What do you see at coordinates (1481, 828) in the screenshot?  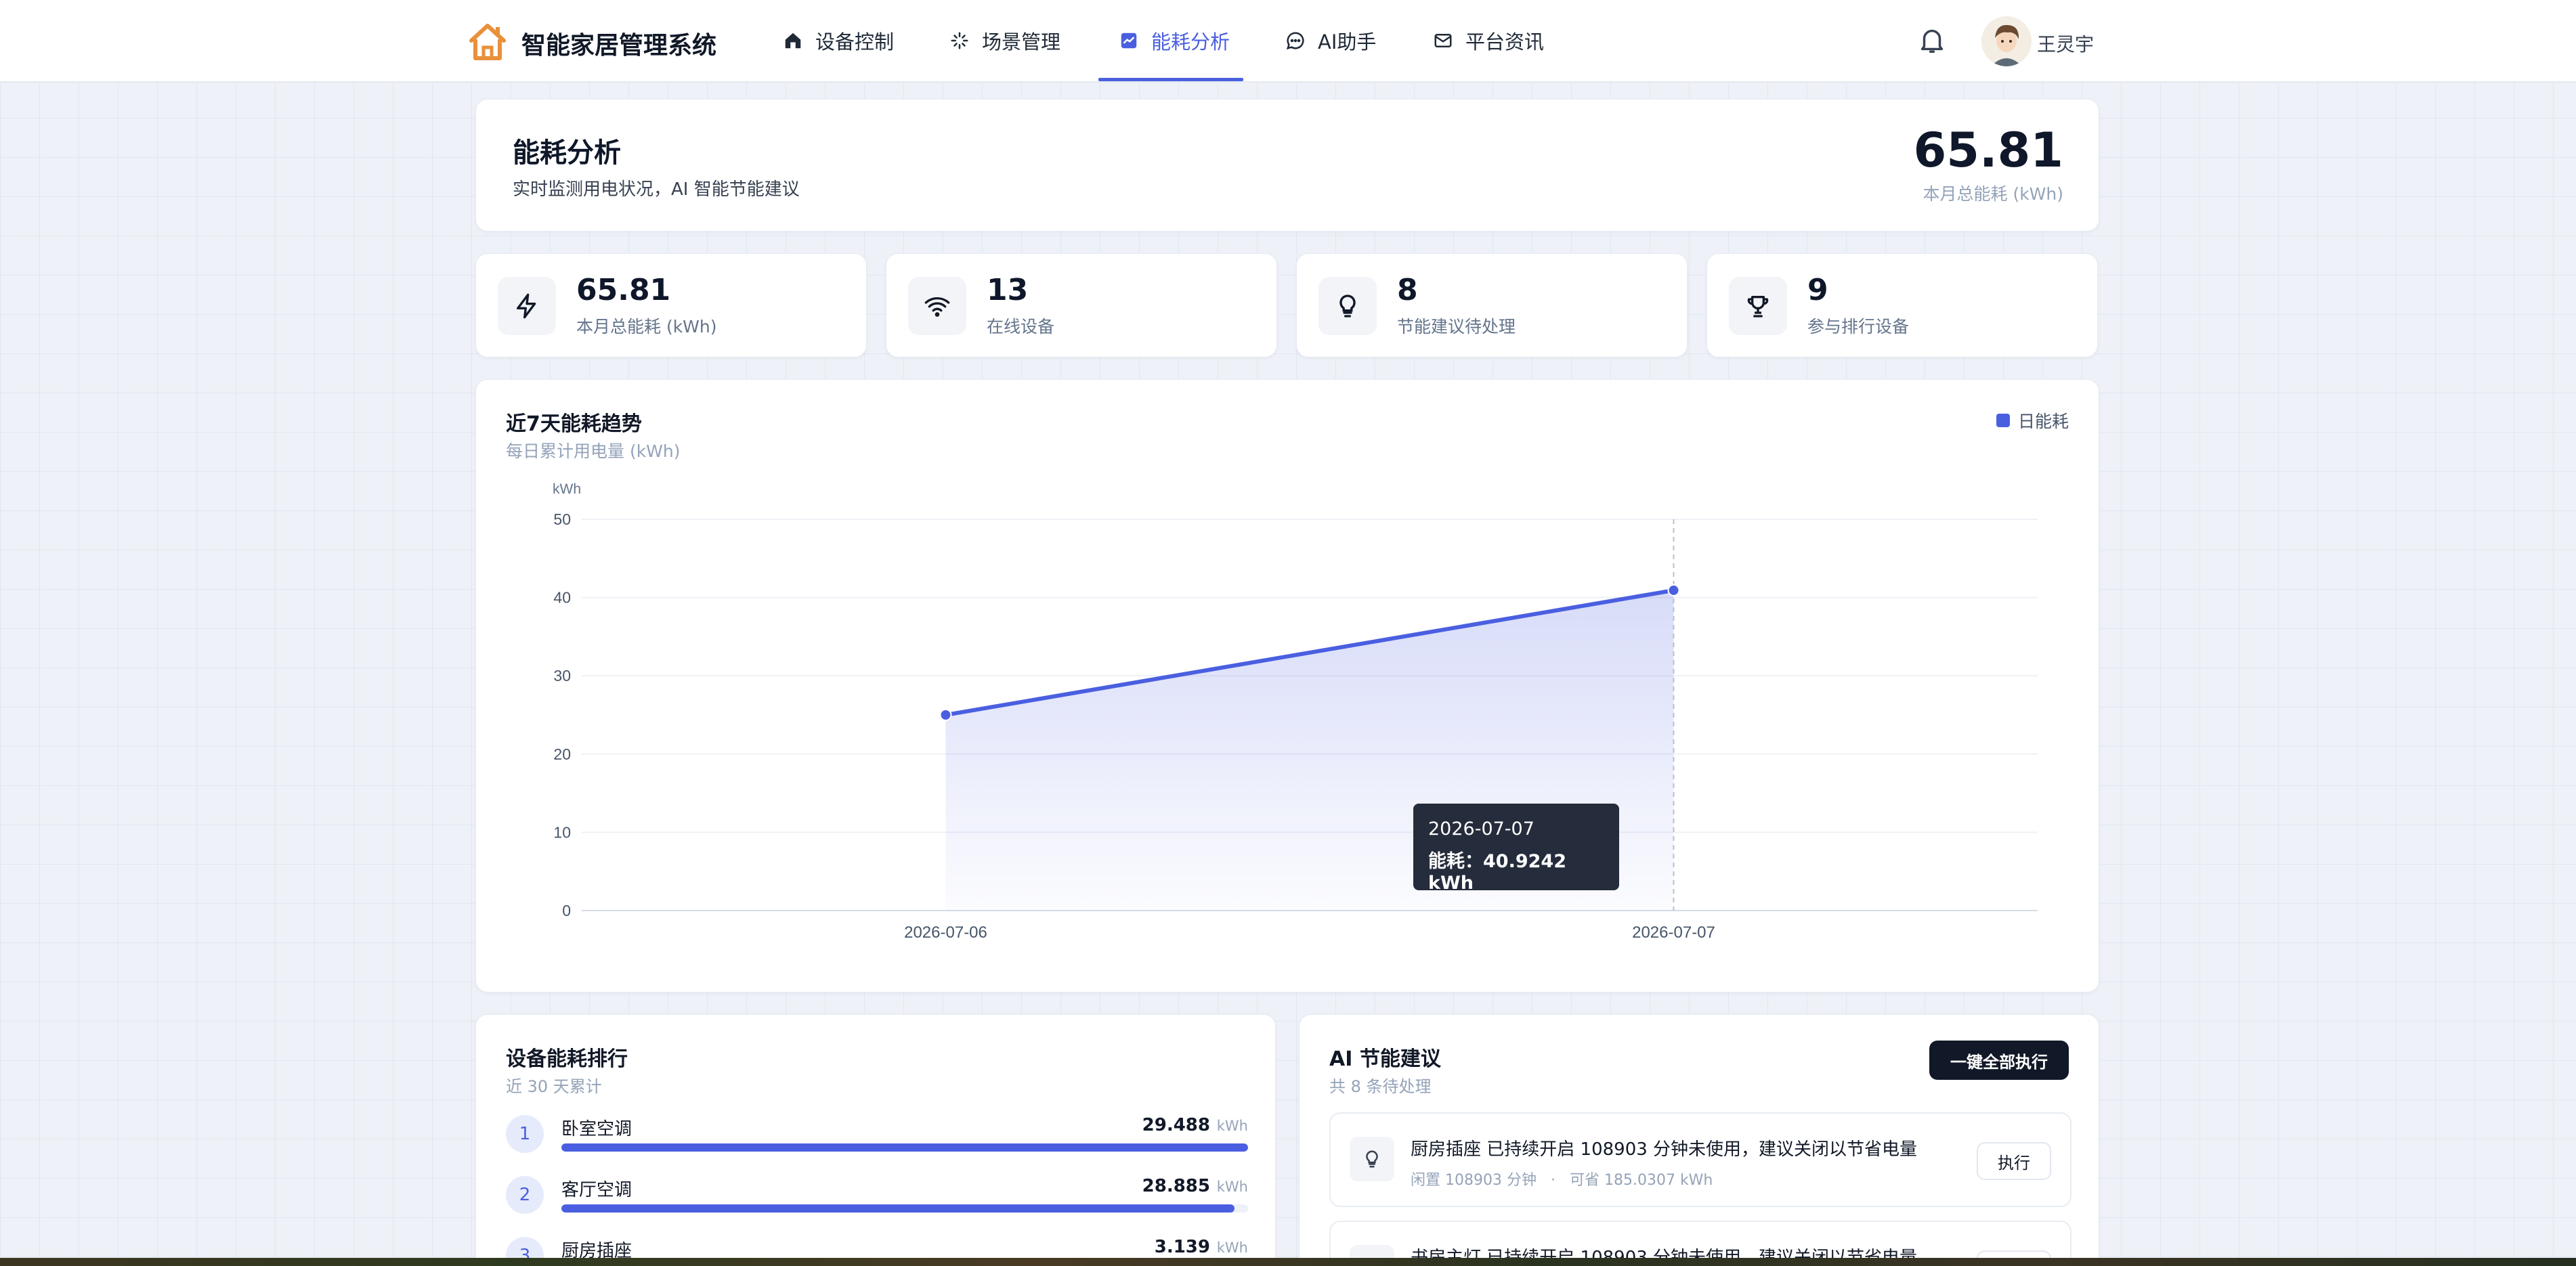 I see `tooltip-date: 2026-07-07` at bounding box center [1481, 828].